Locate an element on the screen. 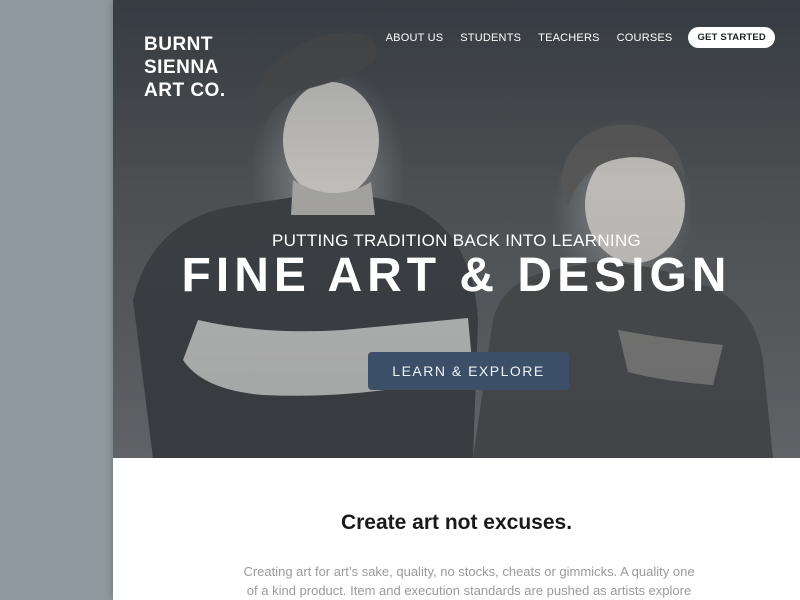 Image resolution: width=800 pixels, height=600 pixels. nav-link-teachers: TEACHERS is located at coordinates (569, 38).